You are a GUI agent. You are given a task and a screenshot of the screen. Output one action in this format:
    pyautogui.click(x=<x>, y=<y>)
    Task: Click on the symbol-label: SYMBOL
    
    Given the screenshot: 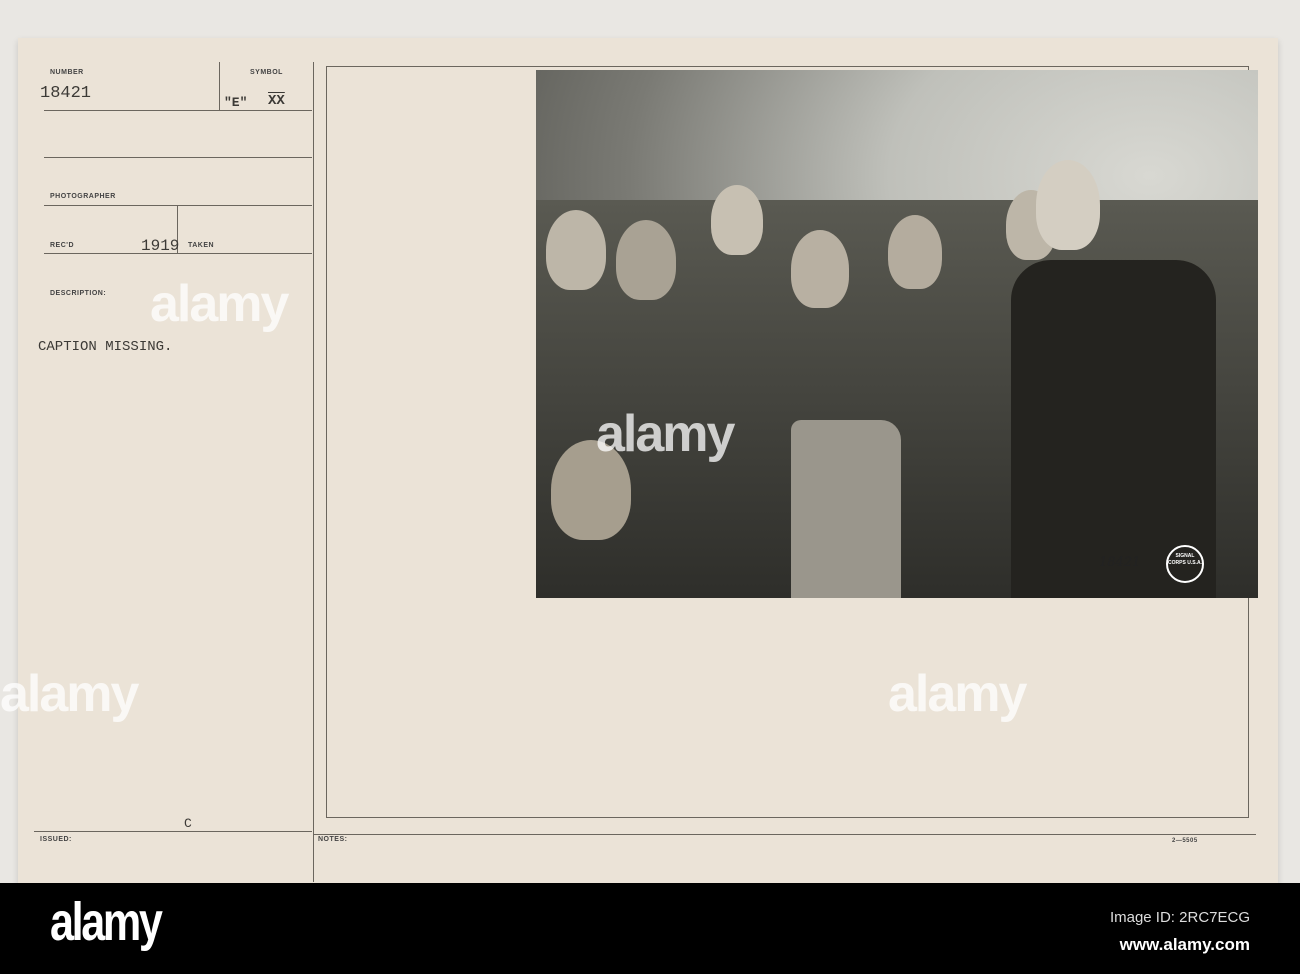 What is the action you would take?
    pyautogui.click(x=266, y=72)
    